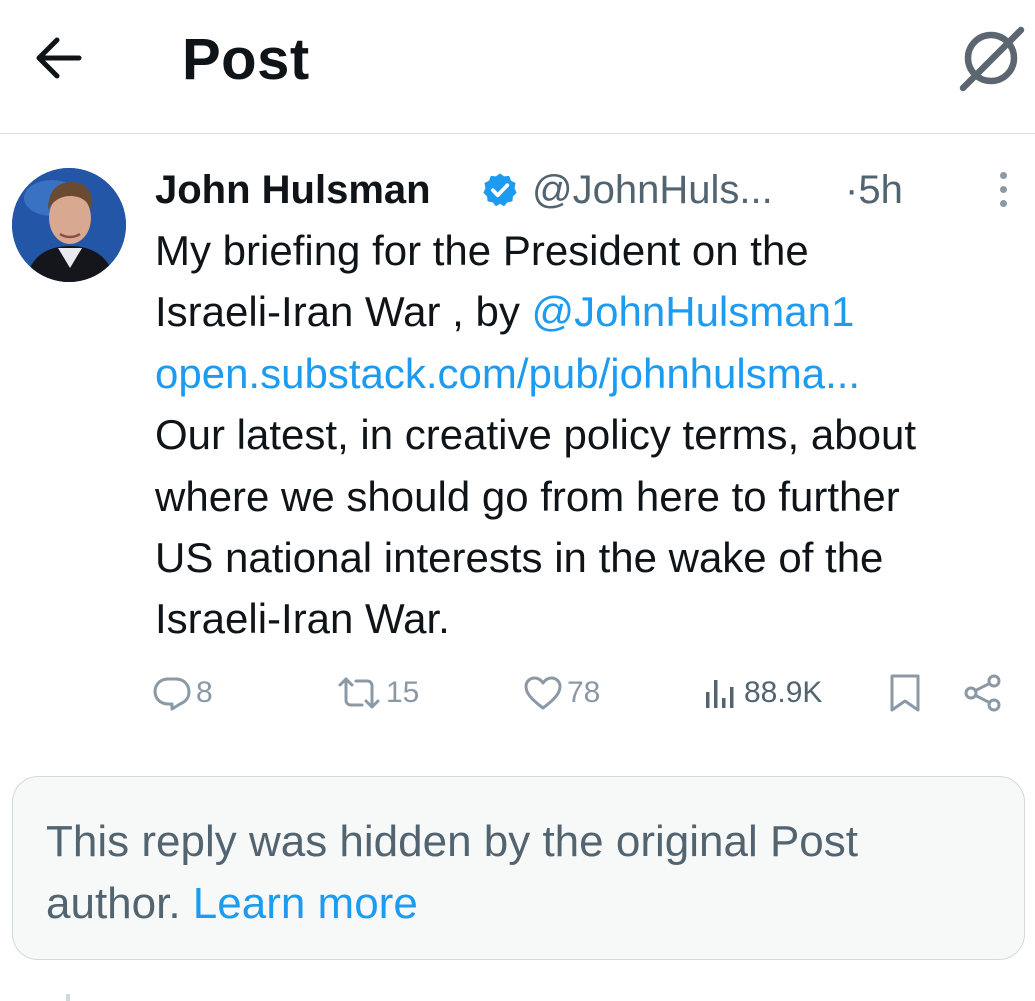 This screenshot has width=1035, height=1001. What do you see at coordinates (505, 312) in the screenshot?
I see `post-text-line: Israeli-Iran War , by @JohnHulsman1` at bounding box center [505, 312].